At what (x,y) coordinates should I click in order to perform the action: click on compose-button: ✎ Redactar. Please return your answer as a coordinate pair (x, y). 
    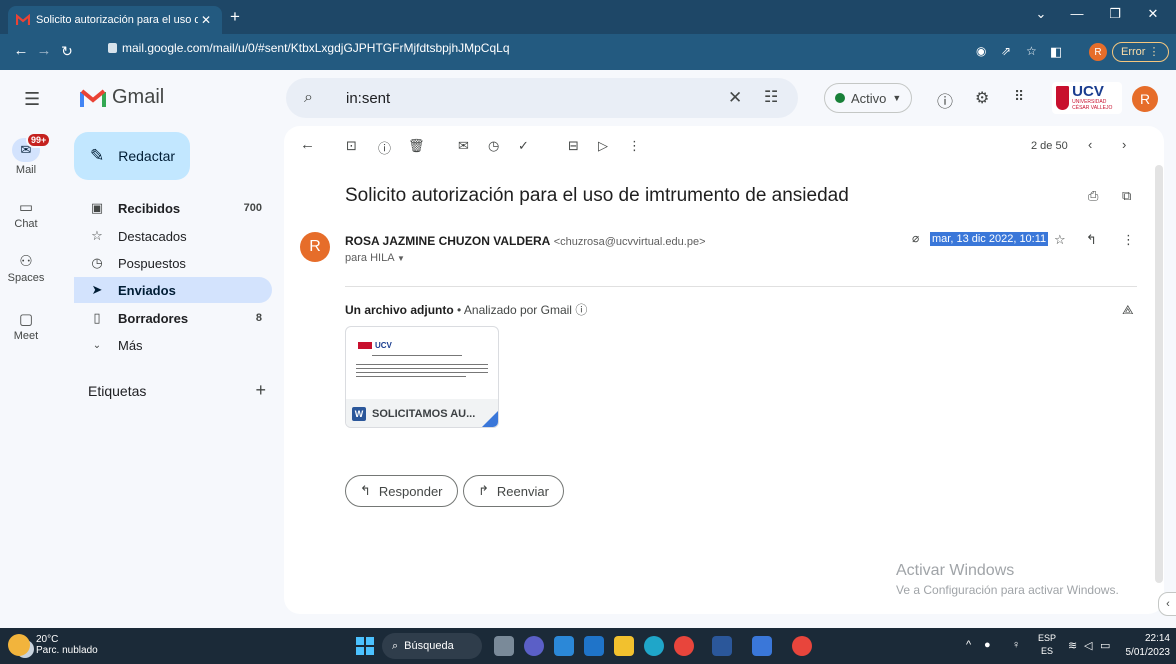
    Looking at the image, I should click on (132, 156).